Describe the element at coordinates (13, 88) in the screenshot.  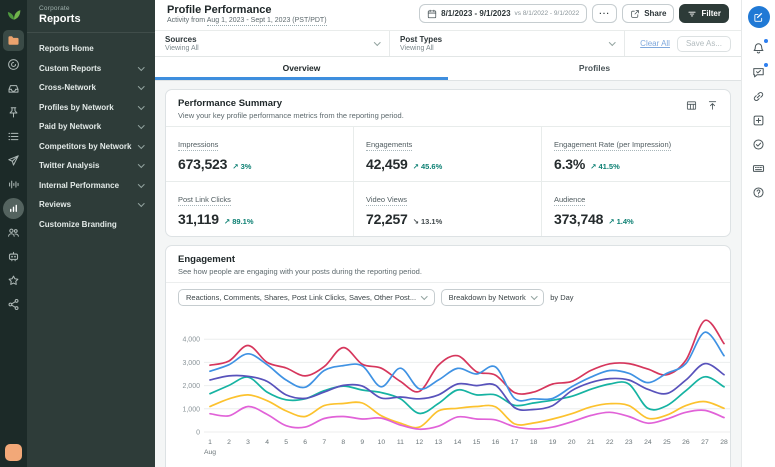
I see `inbox-icon` at that location.